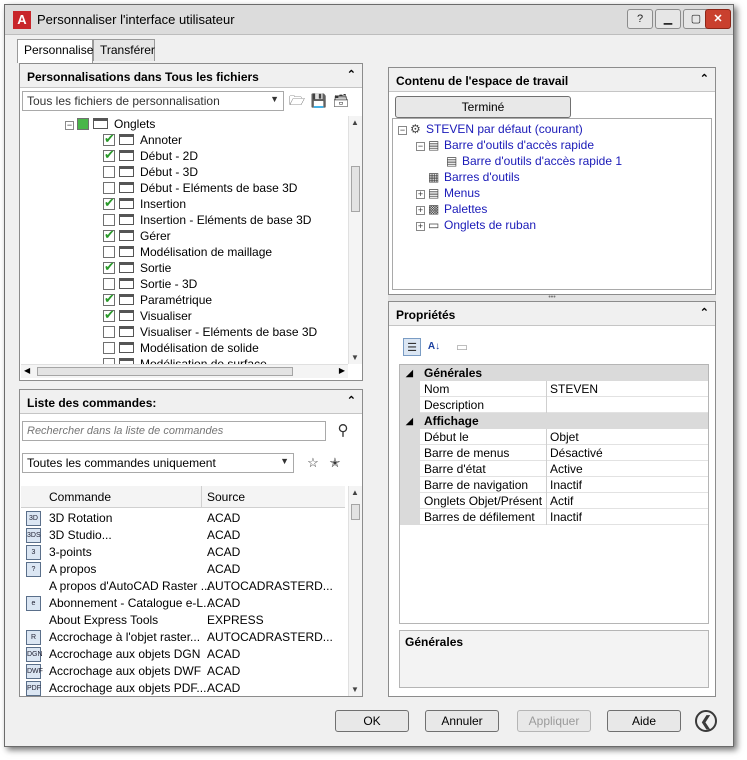  I want to click on property-value: Objet, so click(562, 437).